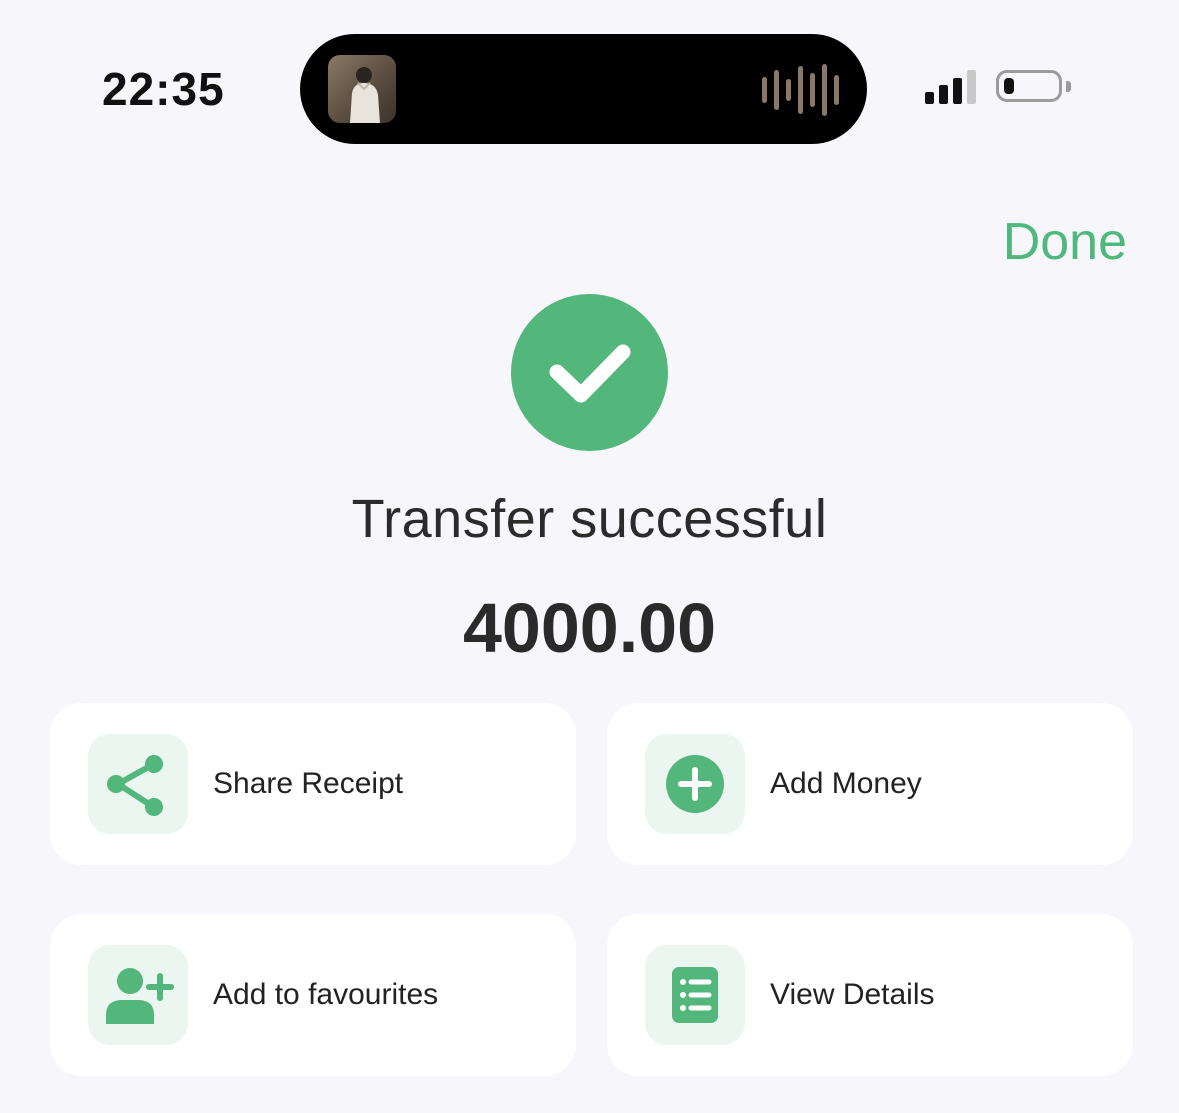 The image size is (1179, 1113). Describe the element at coordinates (852, 994) in the screenshot. I see `view-details-label: View Details` at that location.